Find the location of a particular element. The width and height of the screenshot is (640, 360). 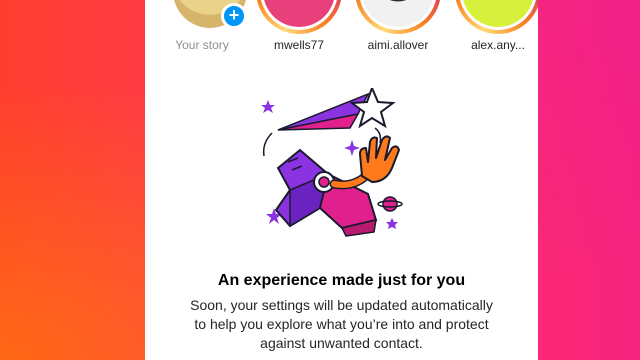

shooting-star is located at coordinates (336, 109).